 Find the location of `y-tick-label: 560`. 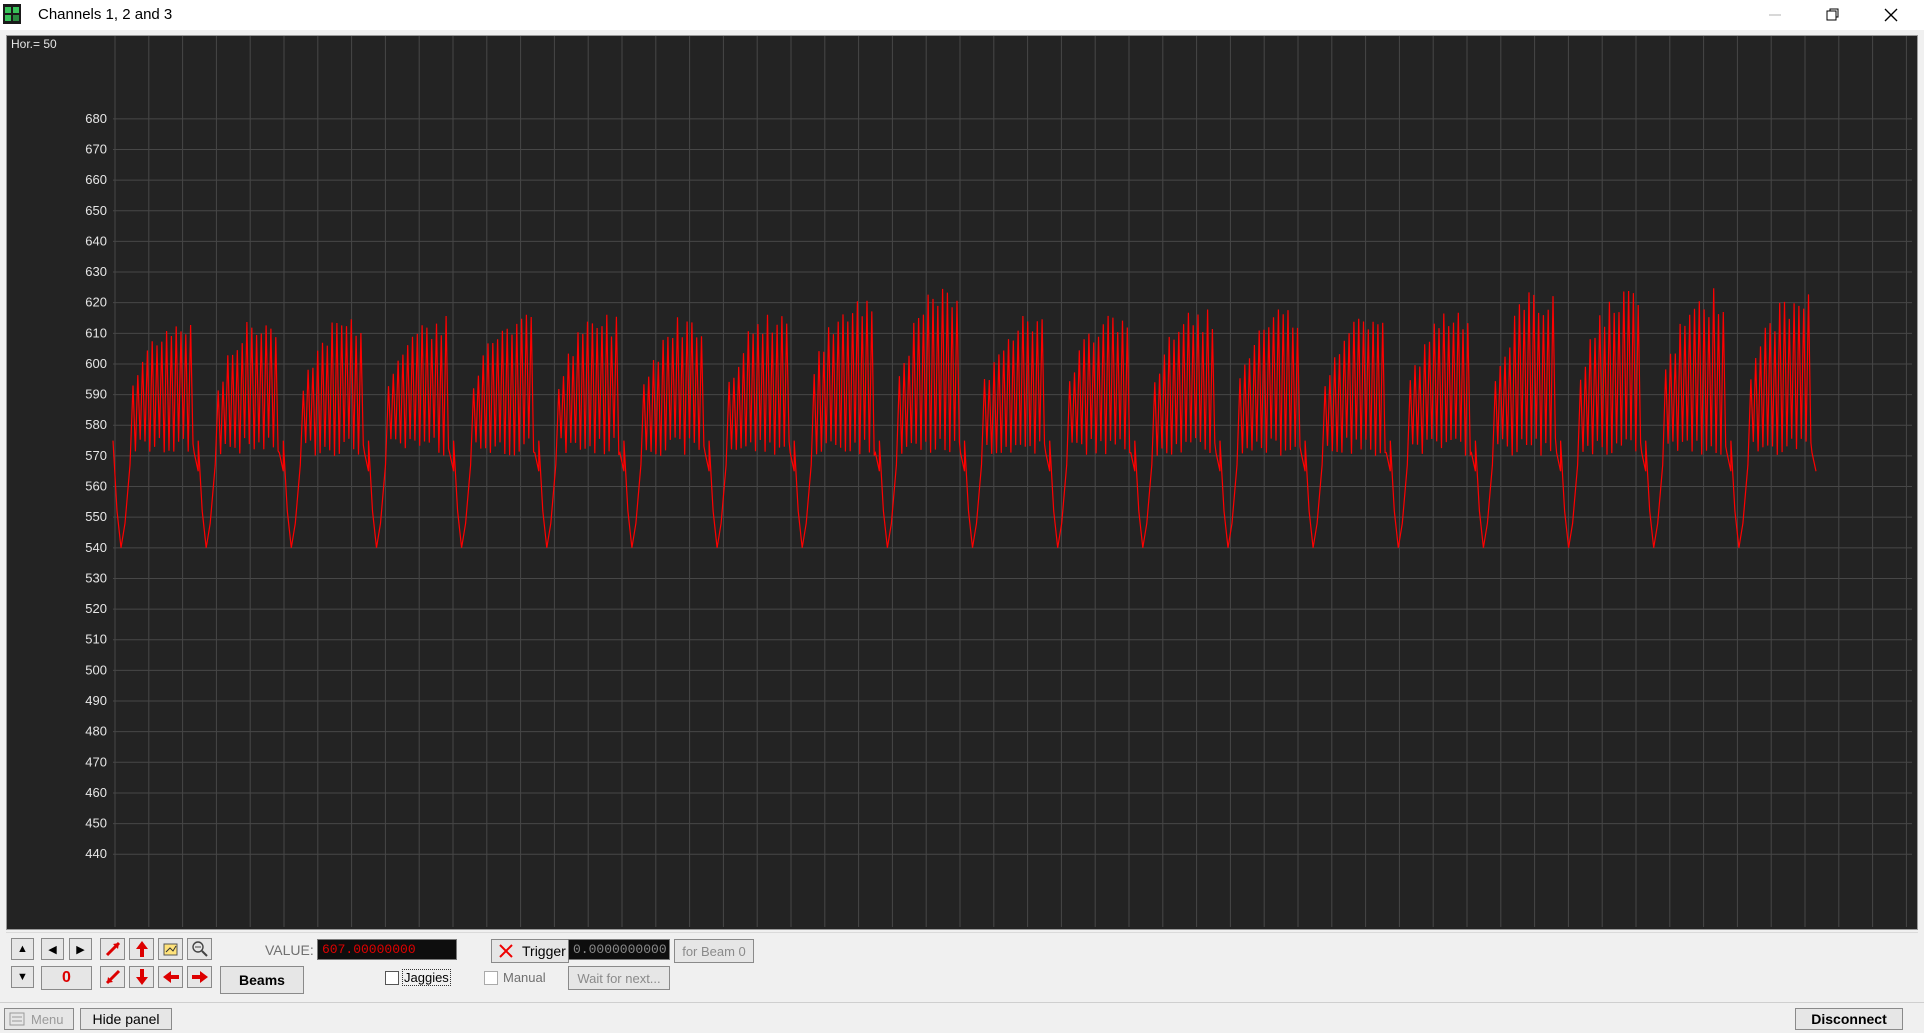

y-tick-label: 560 is located at coordinates (96, 486).